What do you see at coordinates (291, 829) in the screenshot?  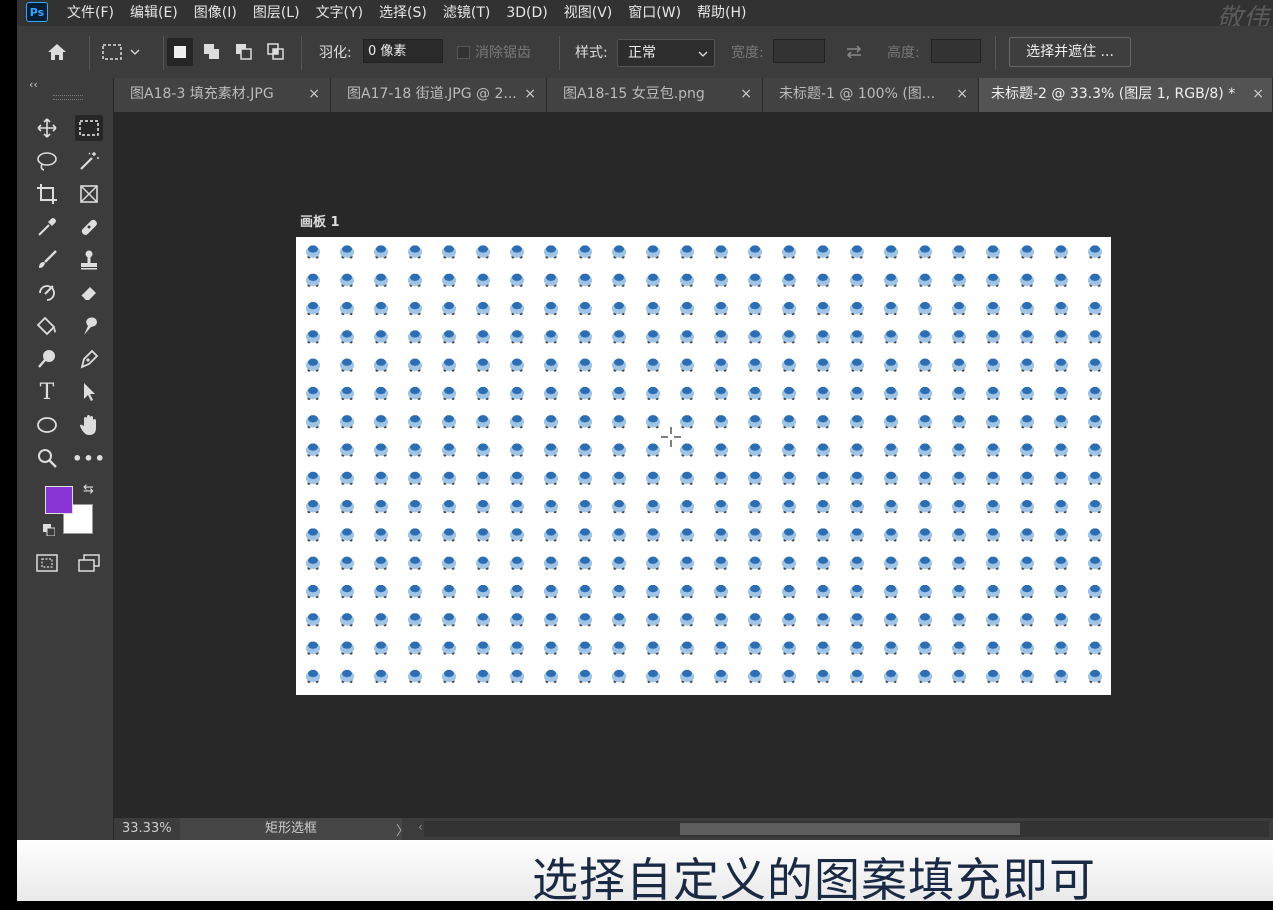 I see `status-info: 矩形选框` at bounding box center [291, 829].